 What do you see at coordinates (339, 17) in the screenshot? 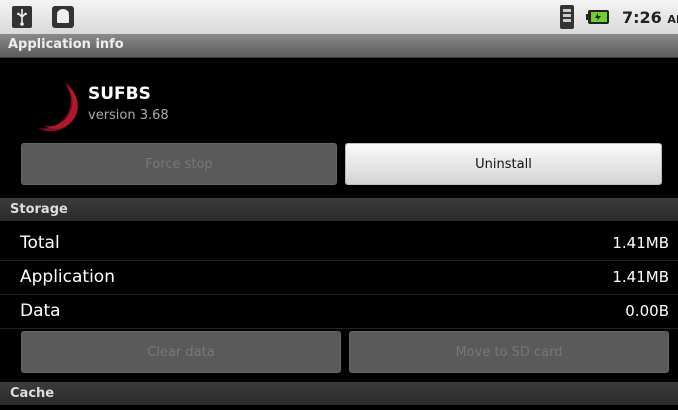
I see `status-bar: 7:26 AM` at bounding box center [339, 17].